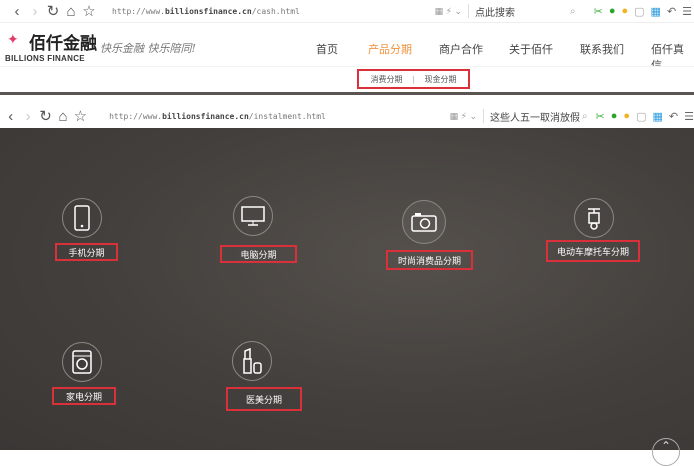 This screenshot has height=466, width=694. Describe the element at coordinates (84, 396) in the screenshot. I see `product-appliance: 家电分期` at that location.